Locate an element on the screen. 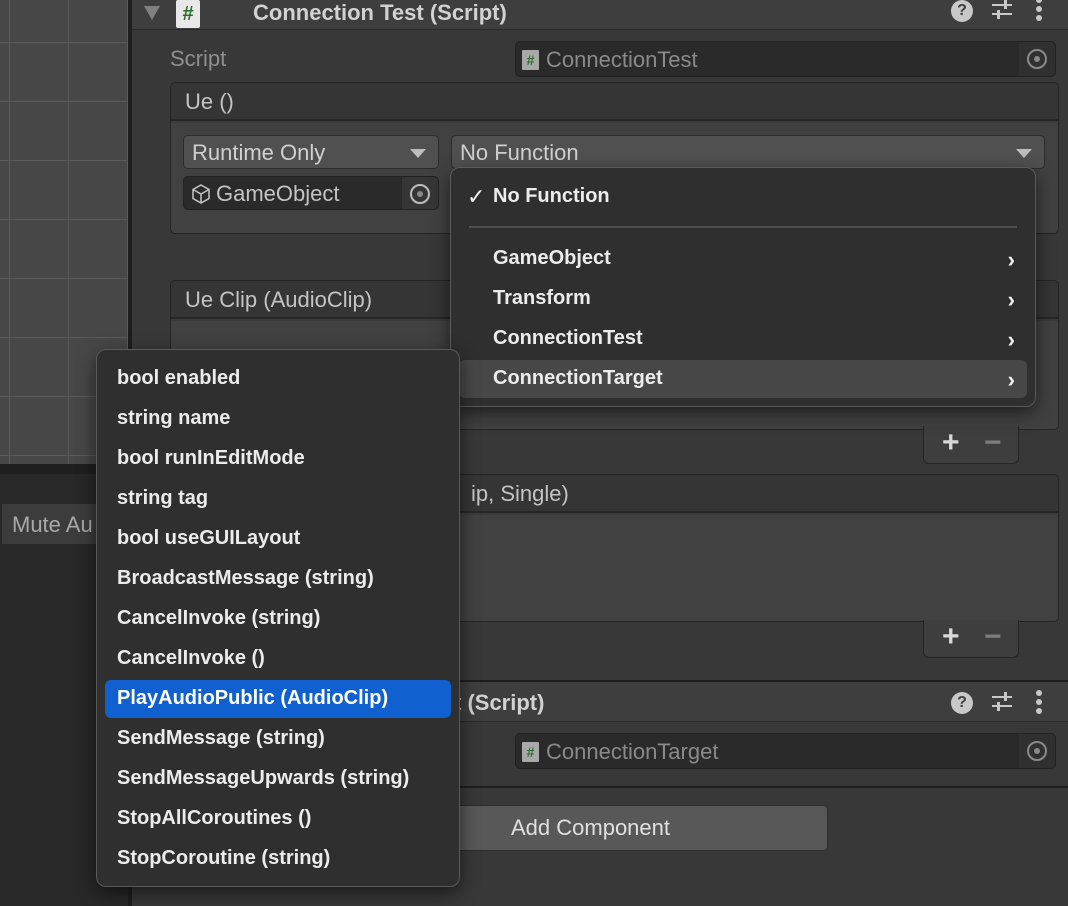 This screenshot has width=1068, height=906. submenu-item: bool enabled is located at coordinates (278, 379).